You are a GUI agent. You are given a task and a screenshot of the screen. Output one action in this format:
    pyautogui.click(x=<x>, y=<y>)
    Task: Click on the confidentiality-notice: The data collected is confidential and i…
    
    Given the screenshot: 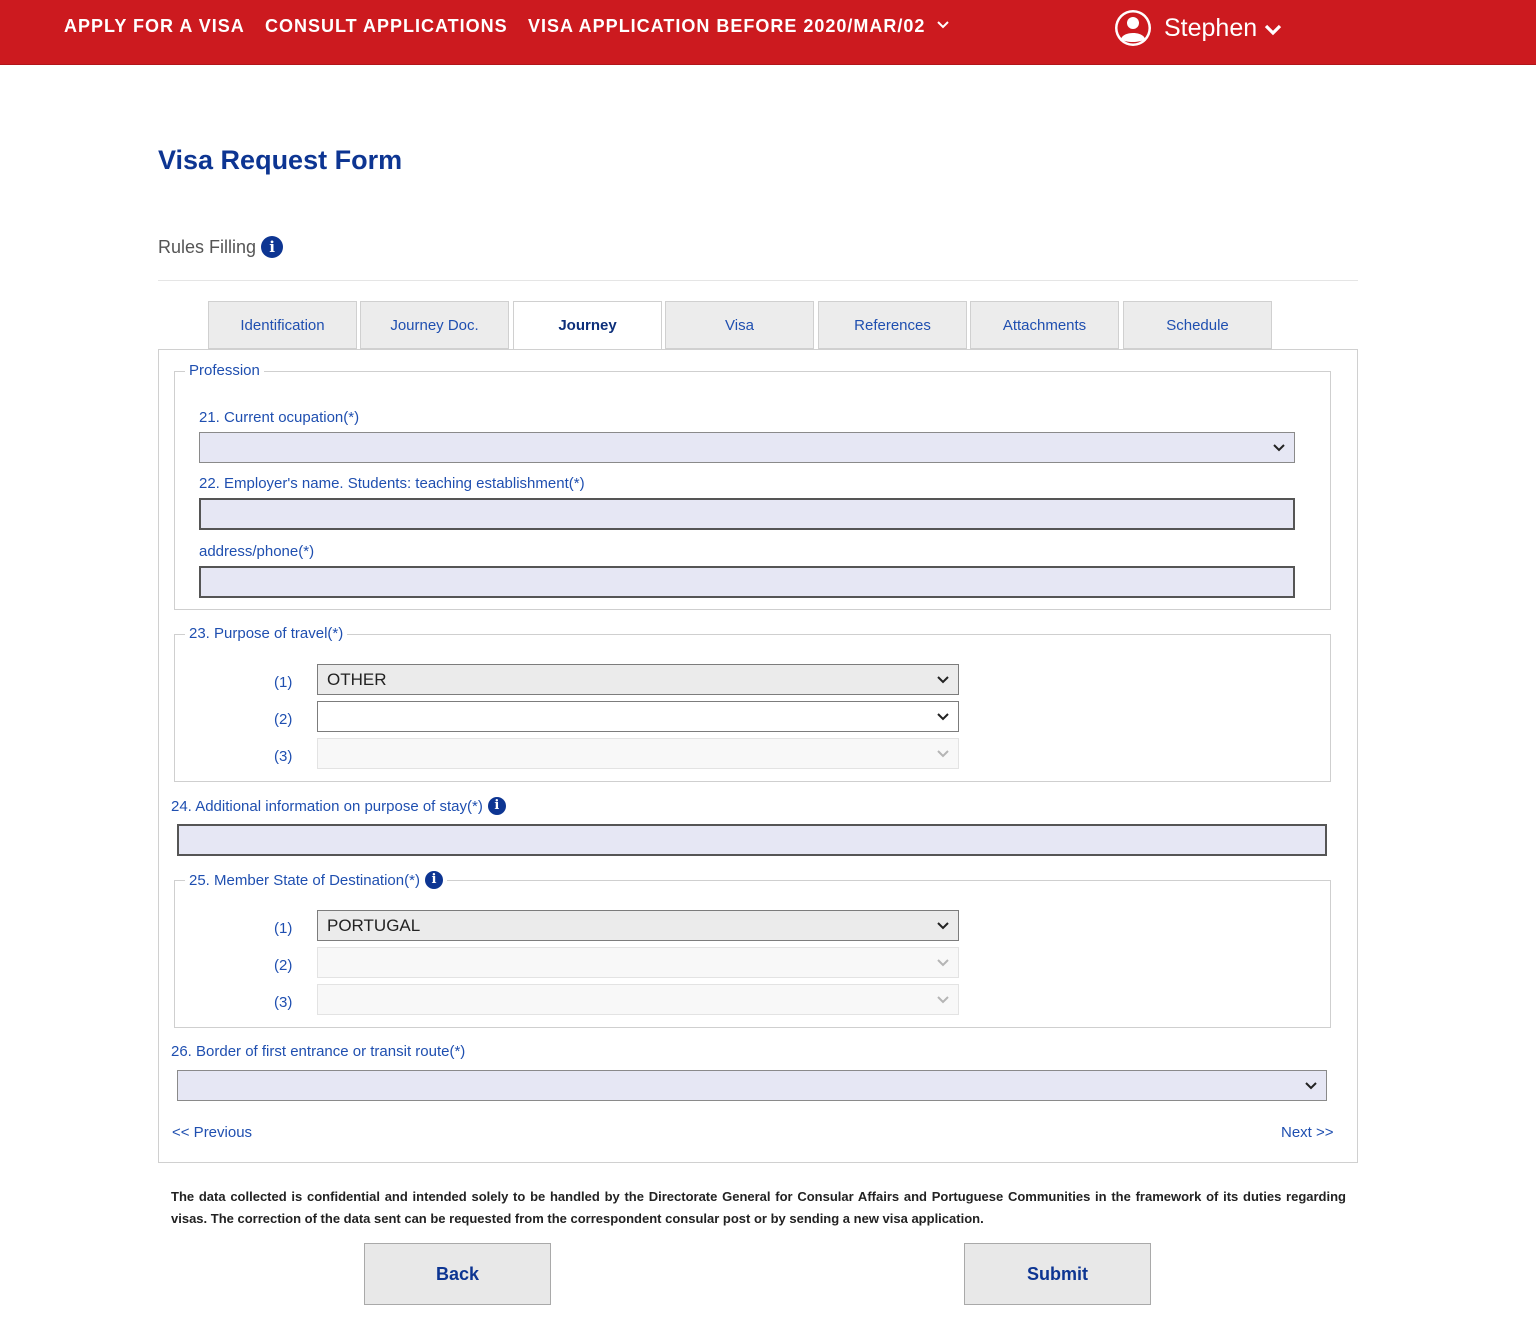 What is the action you would take?
    pyautogui.click(x=758, y=1207)
    